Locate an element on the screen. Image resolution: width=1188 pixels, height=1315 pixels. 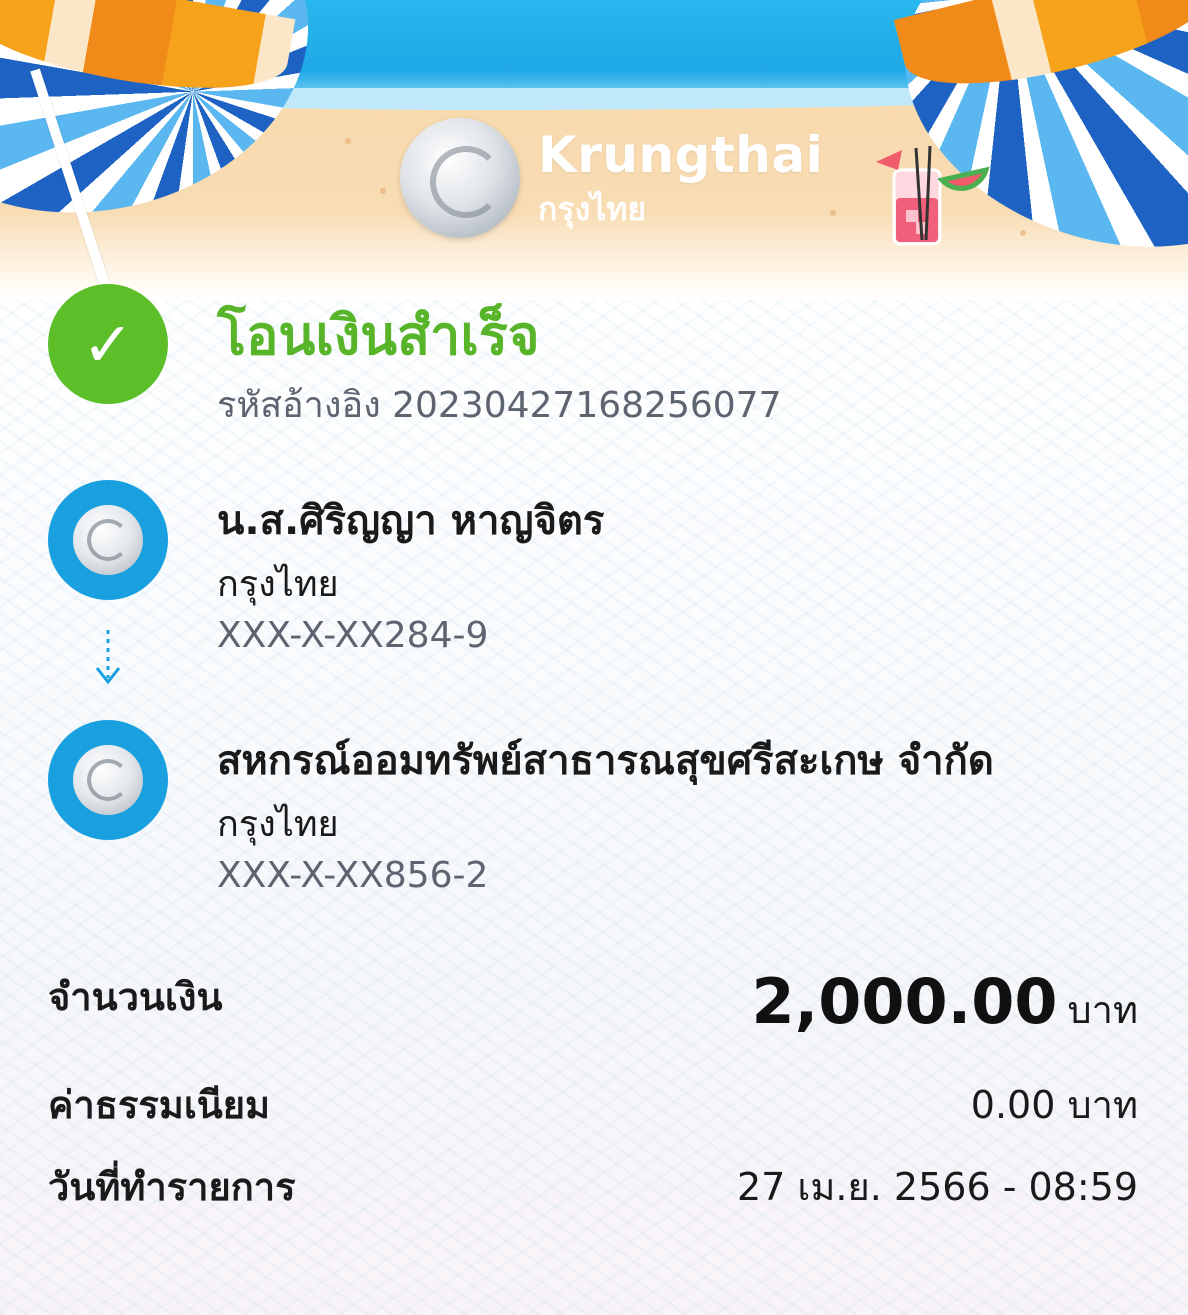
cocktail-drink-icon is located at coordinates (933, 195).